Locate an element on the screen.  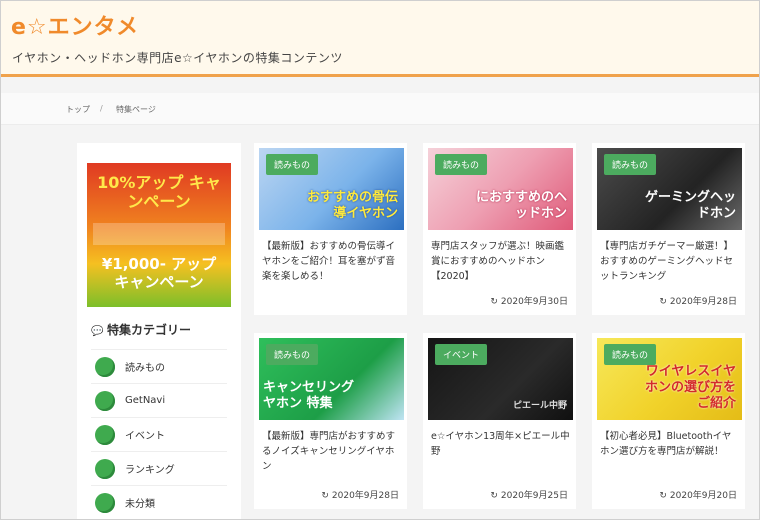
article-title: 【最新版】おすすめの骨伝導イヤホンをご紹介！耳を塞がず音楽を楽しめる！ is located at coordinates (332, 261).